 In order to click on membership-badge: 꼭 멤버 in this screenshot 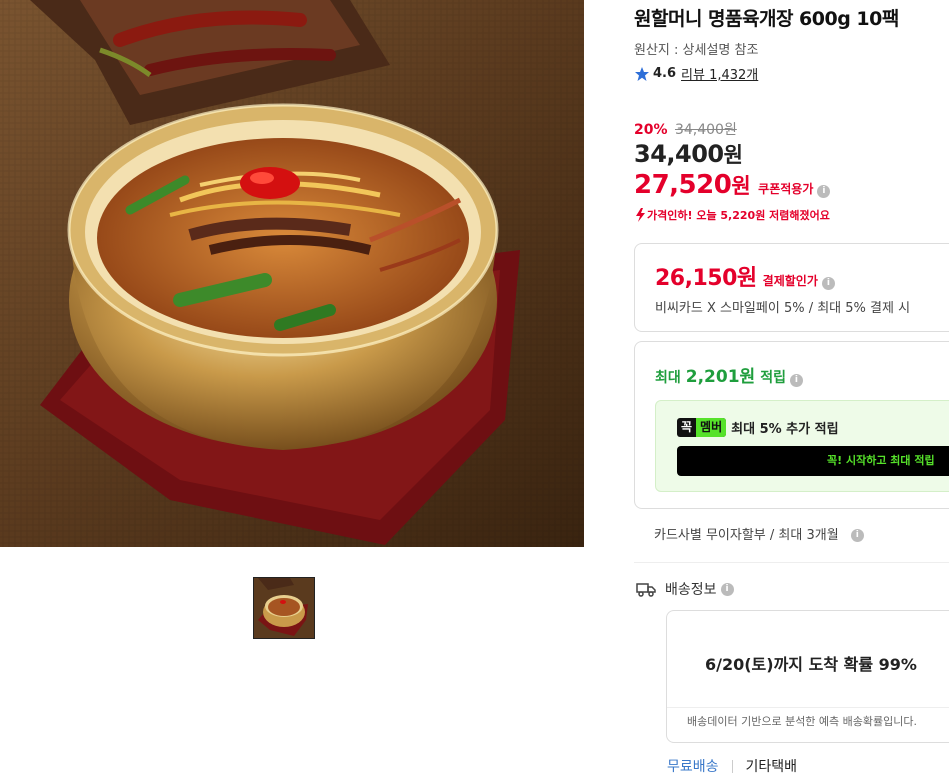, I will do `click(702, 427)`.